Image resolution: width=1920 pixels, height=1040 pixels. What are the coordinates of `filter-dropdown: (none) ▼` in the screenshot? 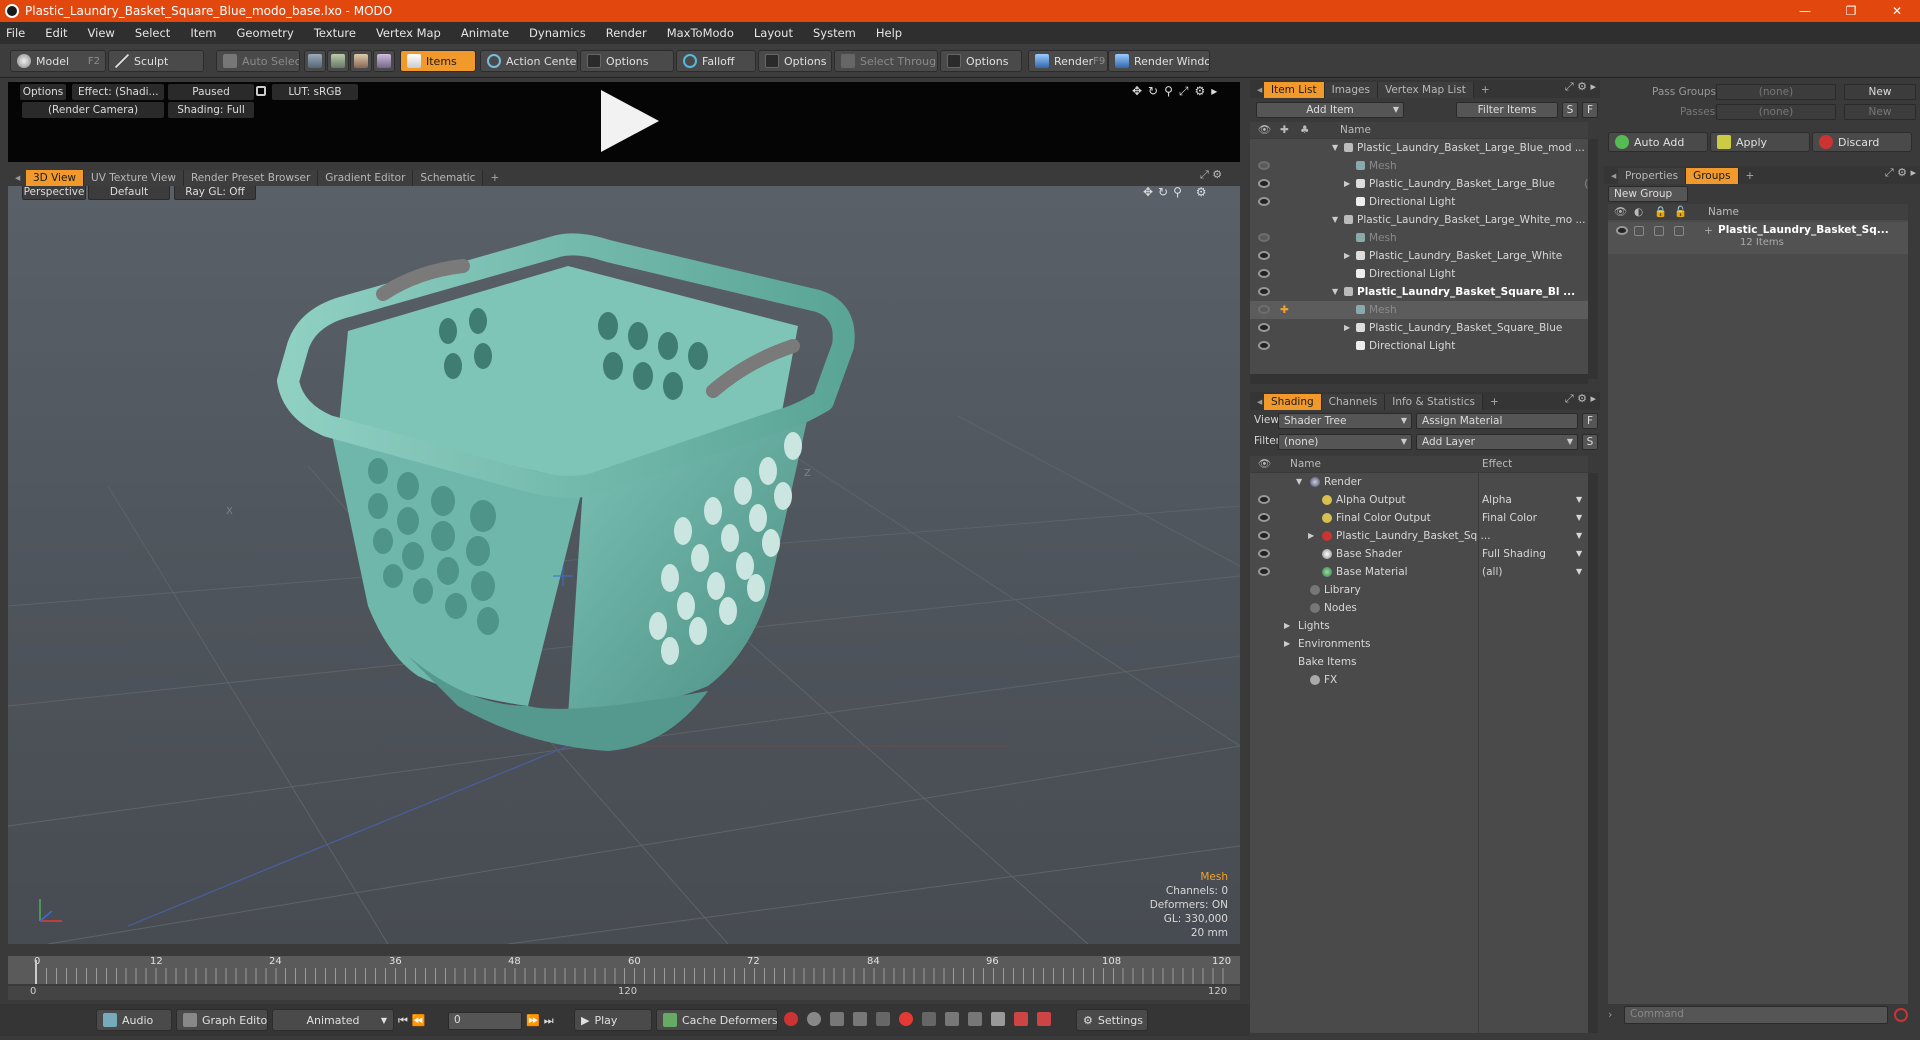 It's located at (1345, 442).